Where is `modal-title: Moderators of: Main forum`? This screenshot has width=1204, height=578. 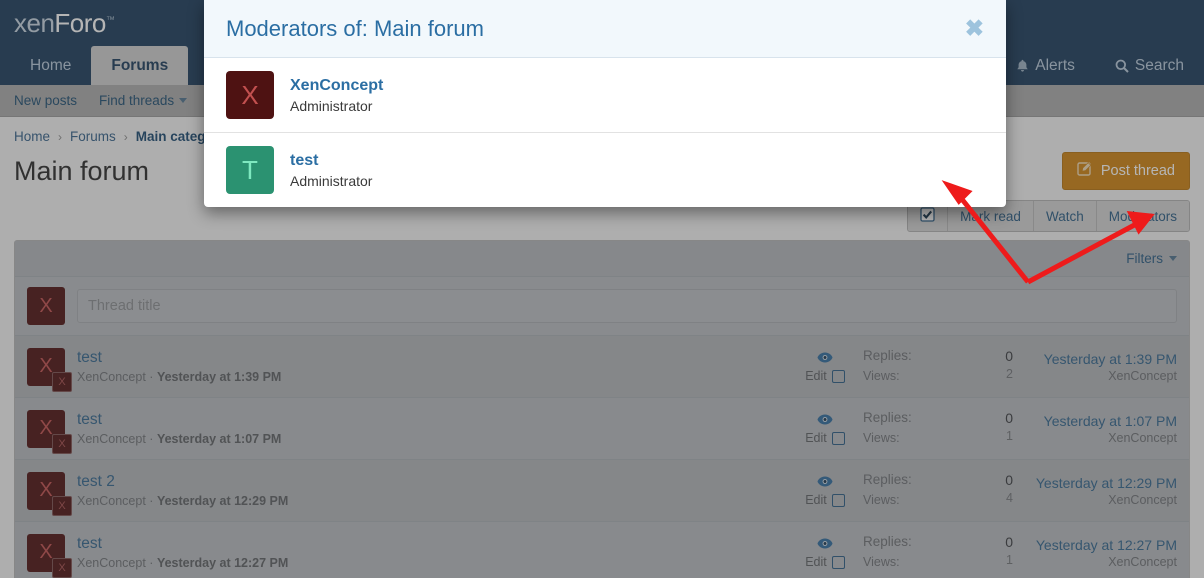 modal-title: Moderators of: Main forum is located at coordinates (355, 28).